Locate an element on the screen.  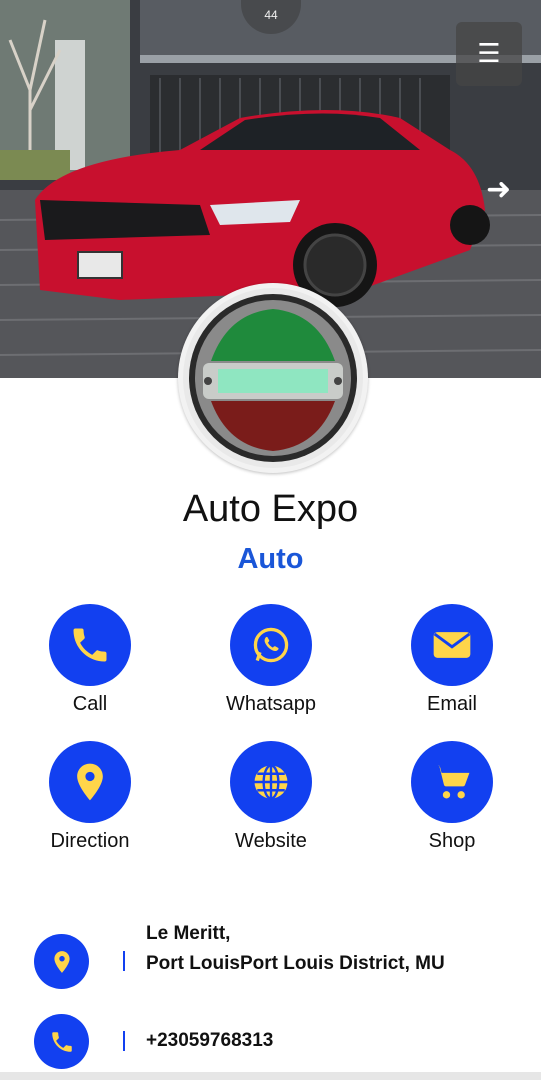
email-button: Email is located at coordinates (452, 660).